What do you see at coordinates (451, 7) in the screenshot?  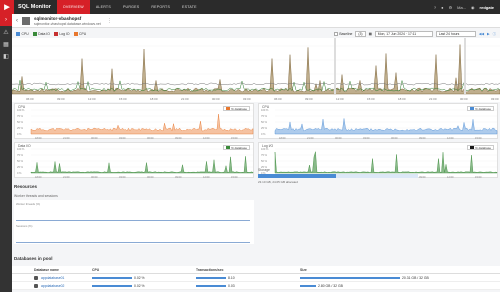 I see `settings-icon: ⚙` at bounding box center [451, 7].